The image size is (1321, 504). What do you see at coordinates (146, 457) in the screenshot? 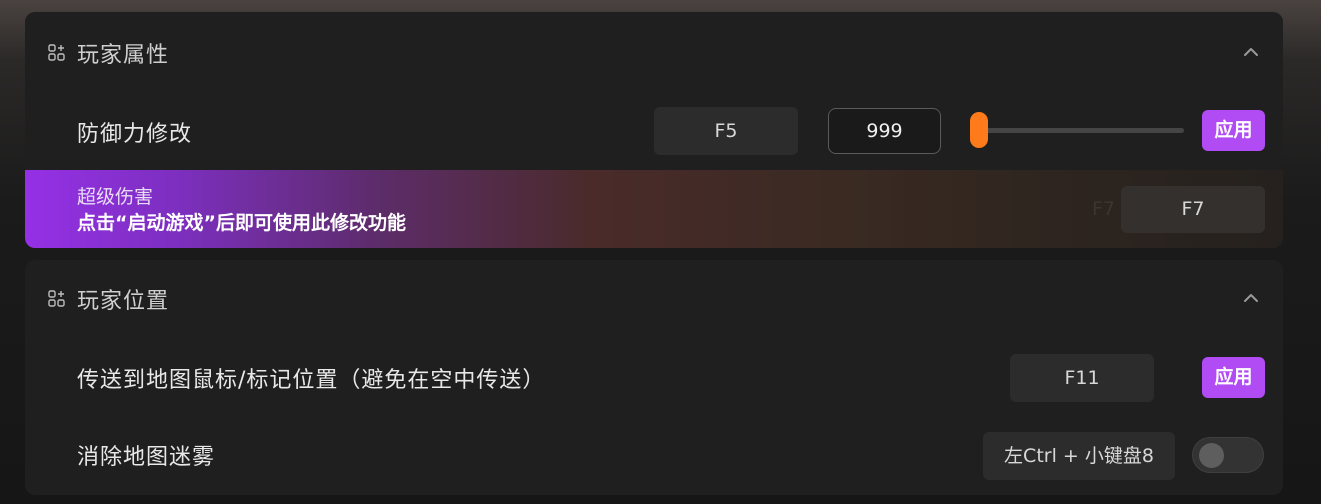
I see `remove-fog-label: 消除地图迷雾` at bounding box center [146, 457].